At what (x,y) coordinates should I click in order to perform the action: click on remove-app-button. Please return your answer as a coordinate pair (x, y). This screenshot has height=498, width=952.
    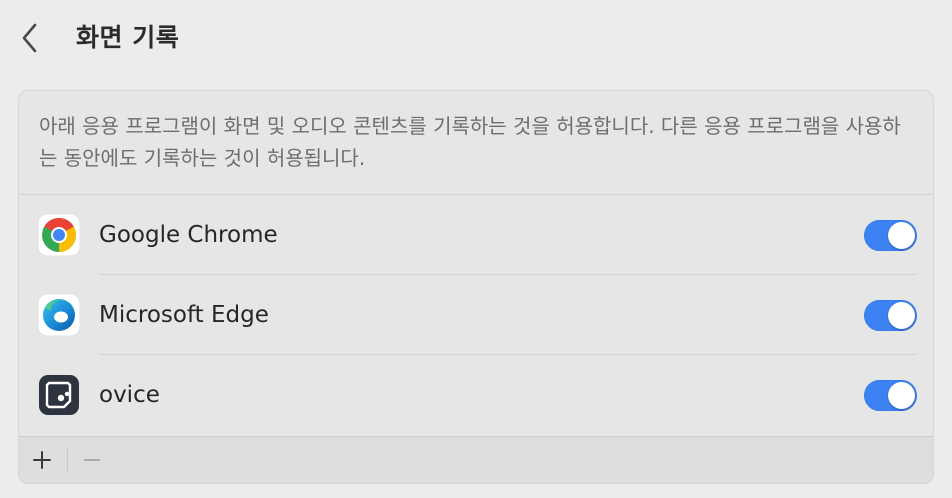
    Looking at the image, I should click on (92, 460).